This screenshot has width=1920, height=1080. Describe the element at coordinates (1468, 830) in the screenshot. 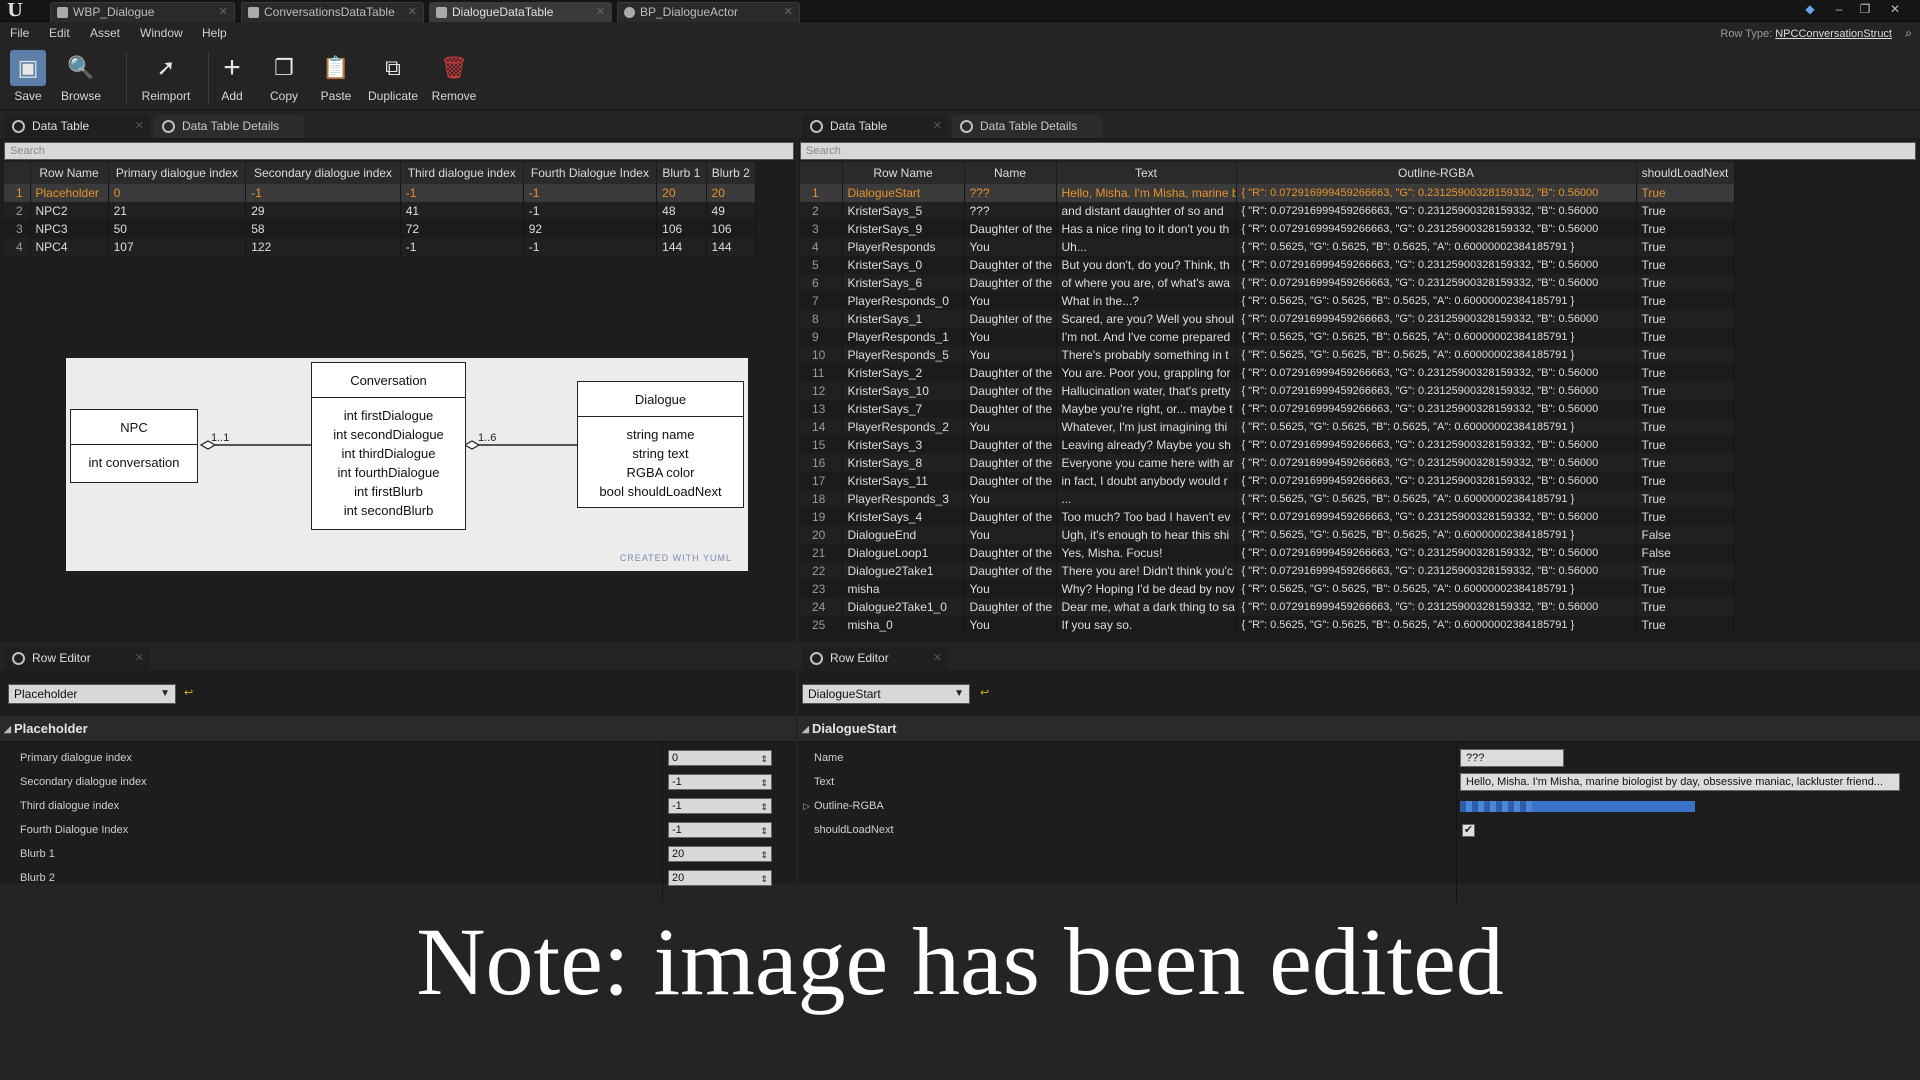

I see `should-load-next-checkbox: ✔` at that location.